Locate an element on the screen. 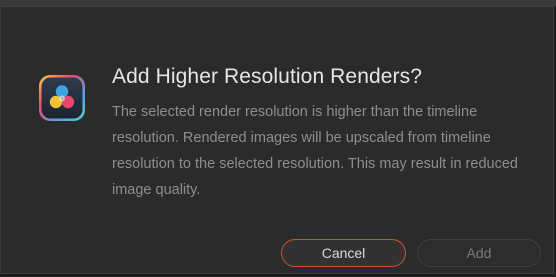 This screenshot has height=277, width=556. dialog-title: Add Higher Resolution Renders? is located at coordinates (267, 76).